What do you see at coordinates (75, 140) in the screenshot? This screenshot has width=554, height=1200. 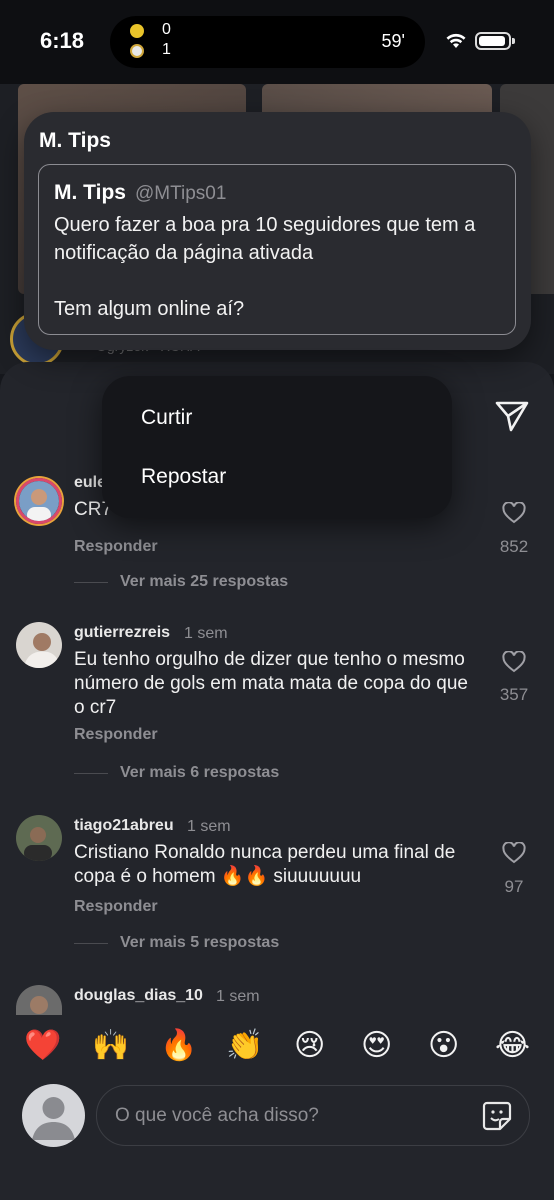 I see `post-card-title: M. Tips` at bounding box center [75, 140].